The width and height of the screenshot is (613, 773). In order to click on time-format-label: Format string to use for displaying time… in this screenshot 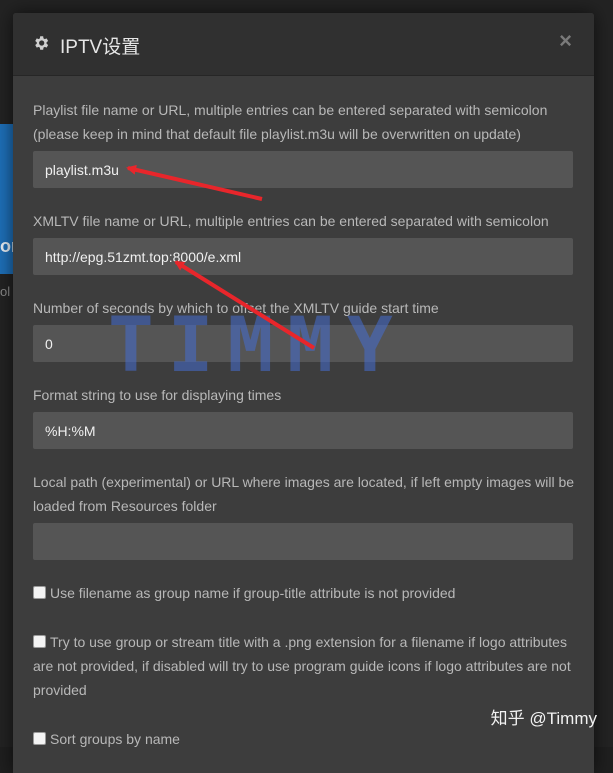, I will do `click(305, 395)`.